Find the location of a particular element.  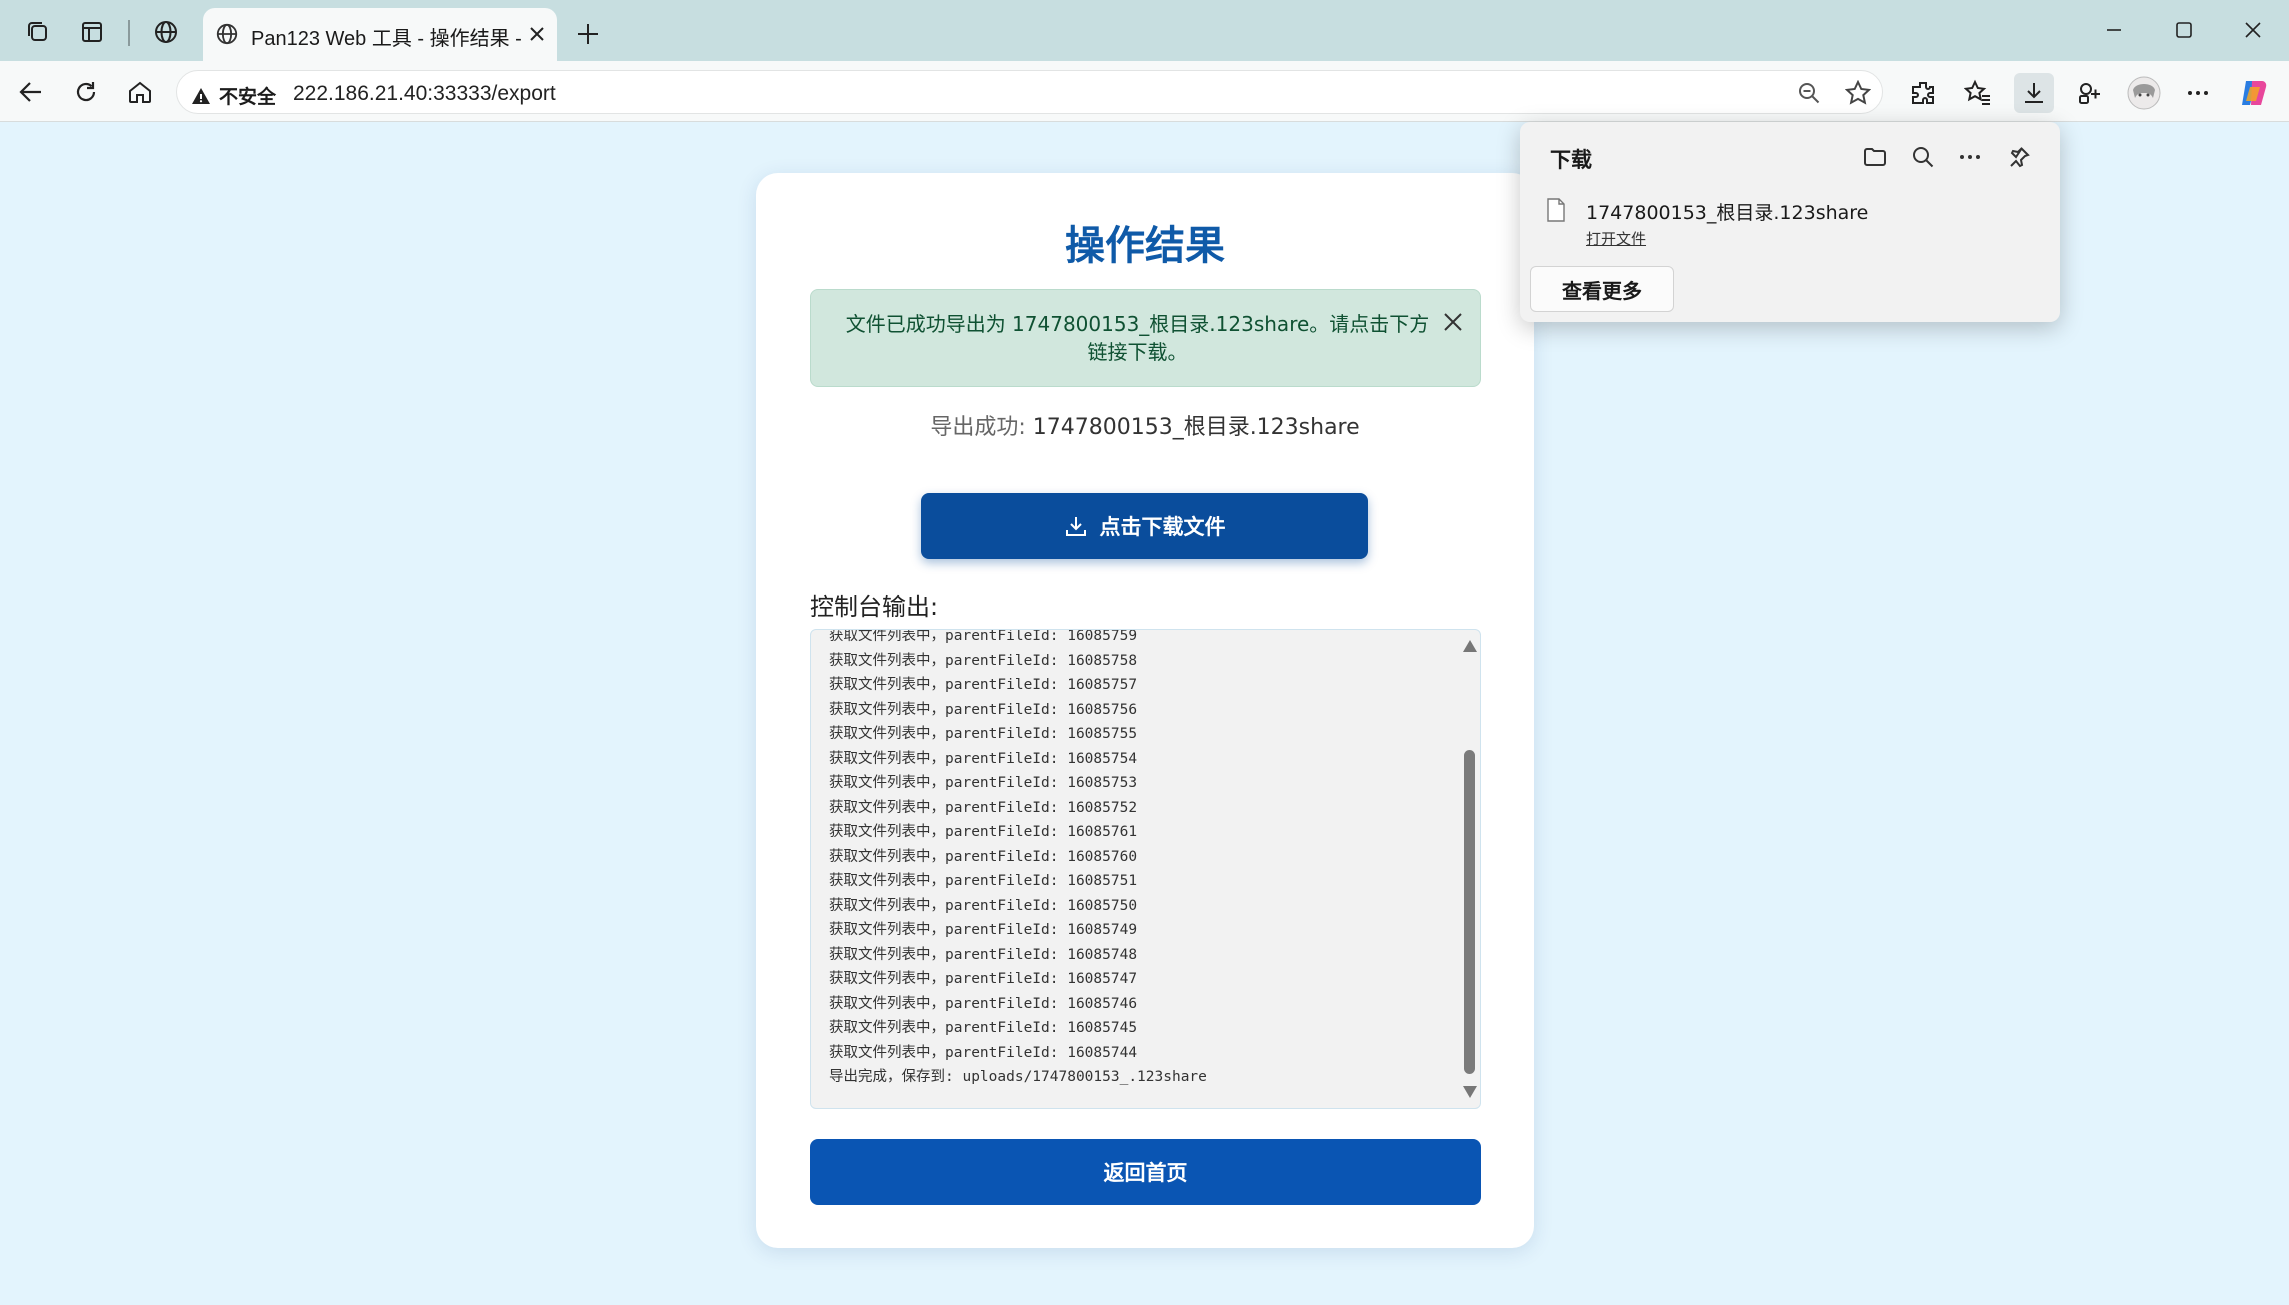

insecure-indicator: 不安全 is located at coordinates (233, 95).